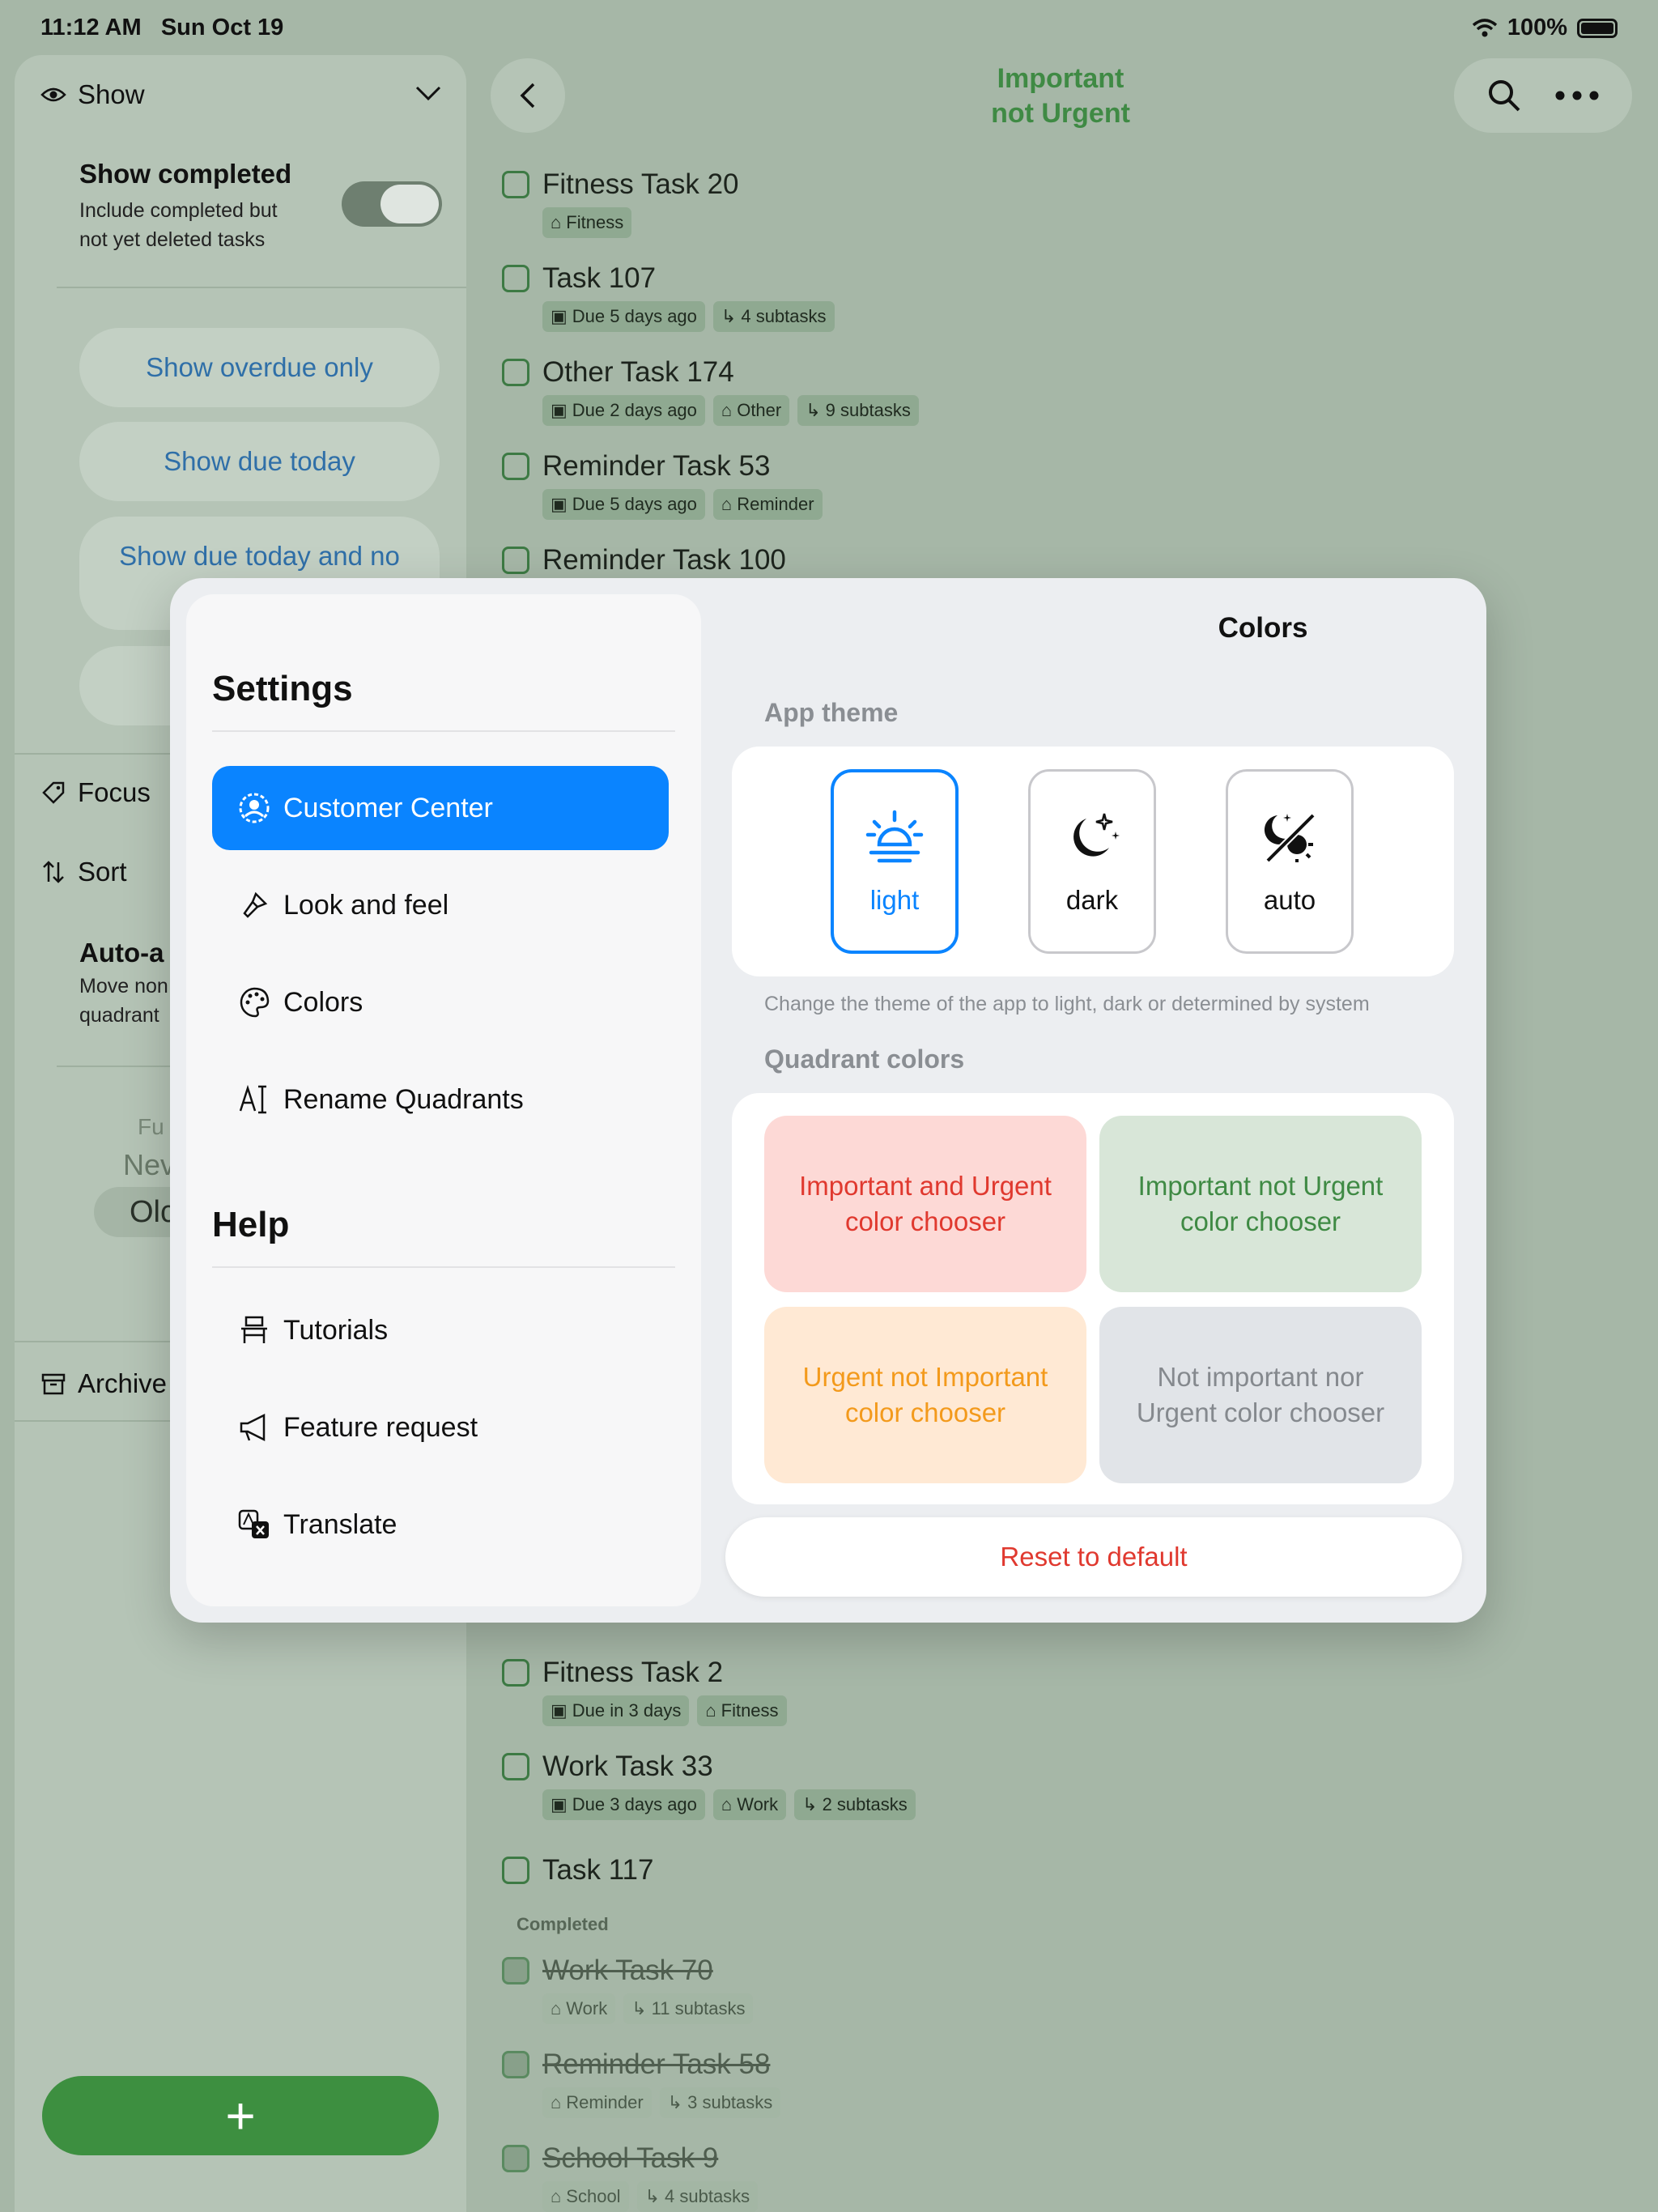  What do you see at coordinates (644, 560) in the screenshot?
I see `task-row: Reminder Task 100` at bounding box center [644, 560].